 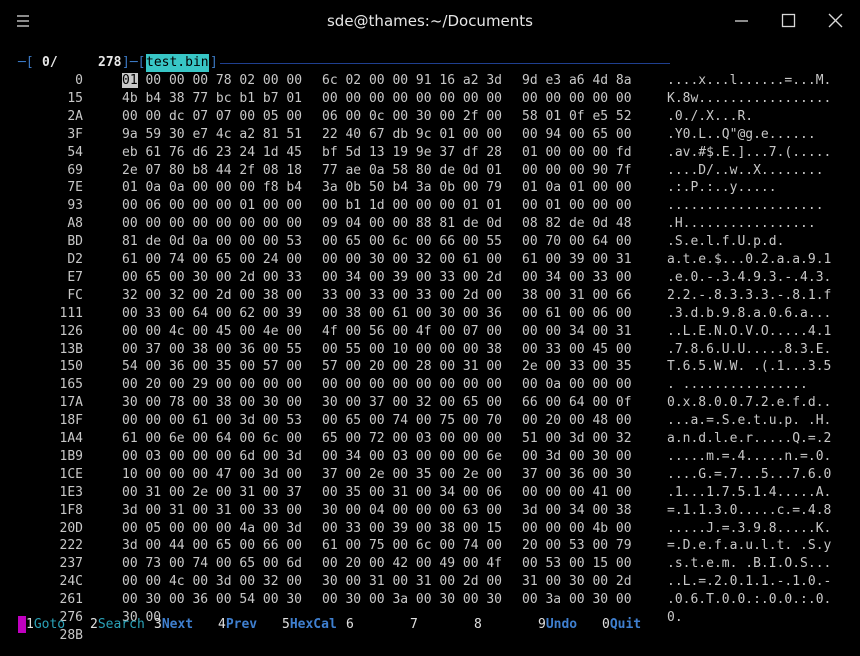 What do you see at coordinates (212, 493) in the screenshot?
I see `hex-group: 00 31 00 2e 00 31 00 37` at bounding box center [212, 493].